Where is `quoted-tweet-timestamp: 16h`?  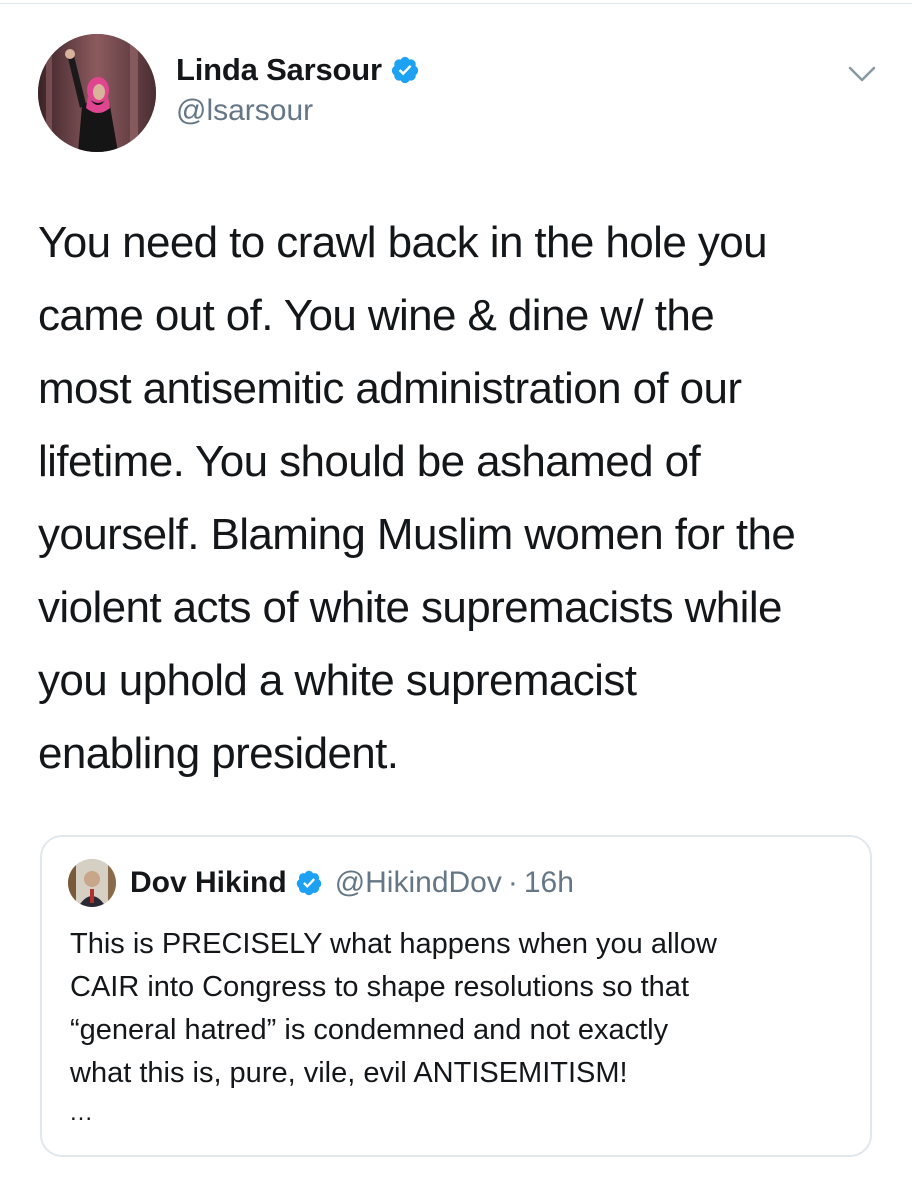
quoted-tweet-timestamp: 16h is located at coordinates (549, 883).